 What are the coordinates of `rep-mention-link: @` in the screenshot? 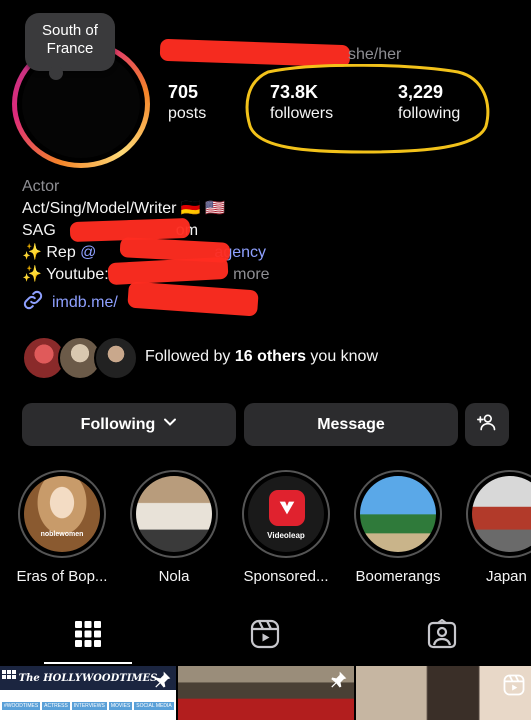 It's located at (88, 252).